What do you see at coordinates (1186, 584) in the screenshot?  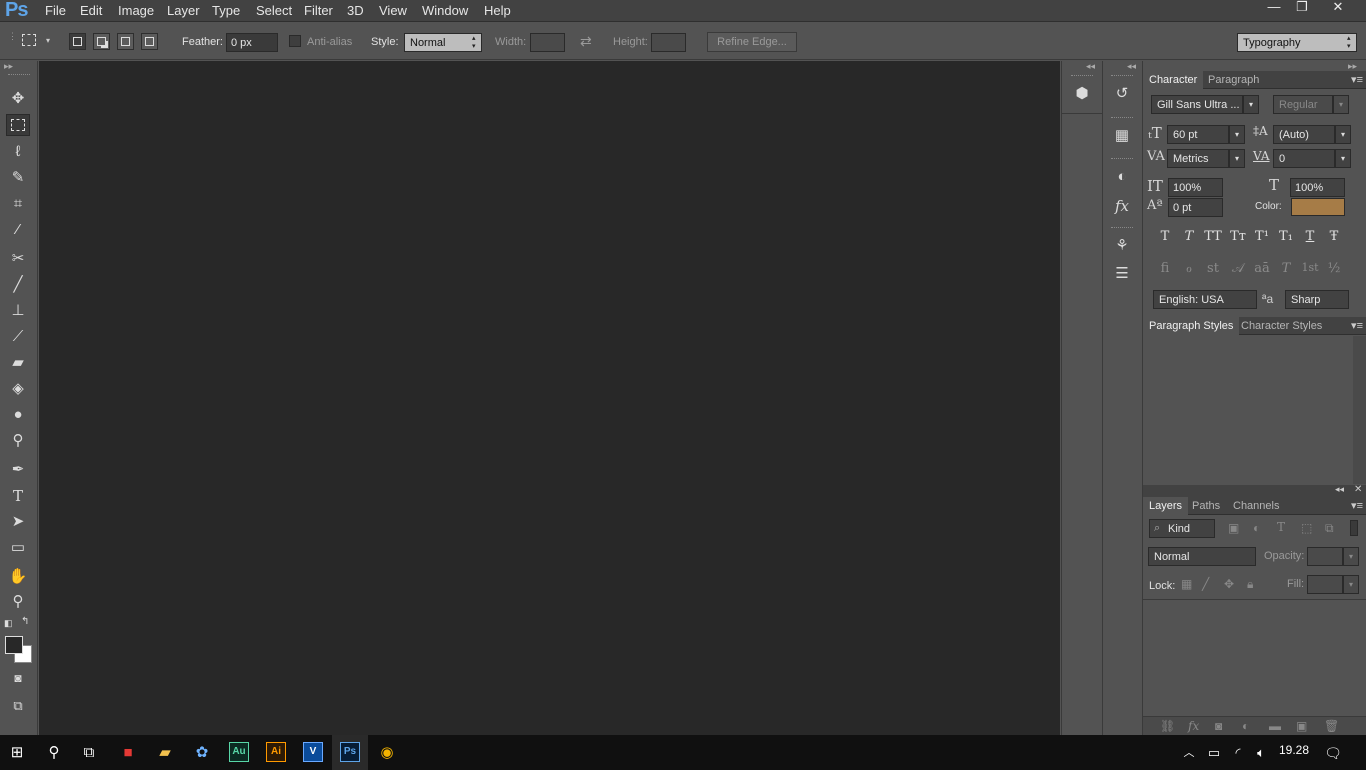 I see `lock-transparency-icon: ▦` at bounding box center [1186, 584].